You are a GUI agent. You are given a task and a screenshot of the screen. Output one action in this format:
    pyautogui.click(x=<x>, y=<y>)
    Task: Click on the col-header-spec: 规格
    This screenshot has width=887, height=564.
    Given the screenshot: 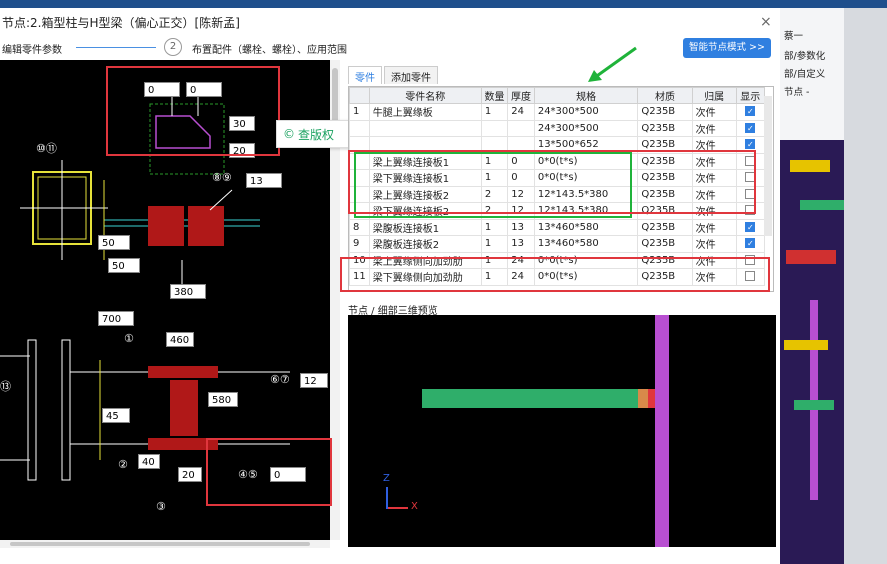 What is the action you would take?
    pyautogui.click(x=586, y=95)
    